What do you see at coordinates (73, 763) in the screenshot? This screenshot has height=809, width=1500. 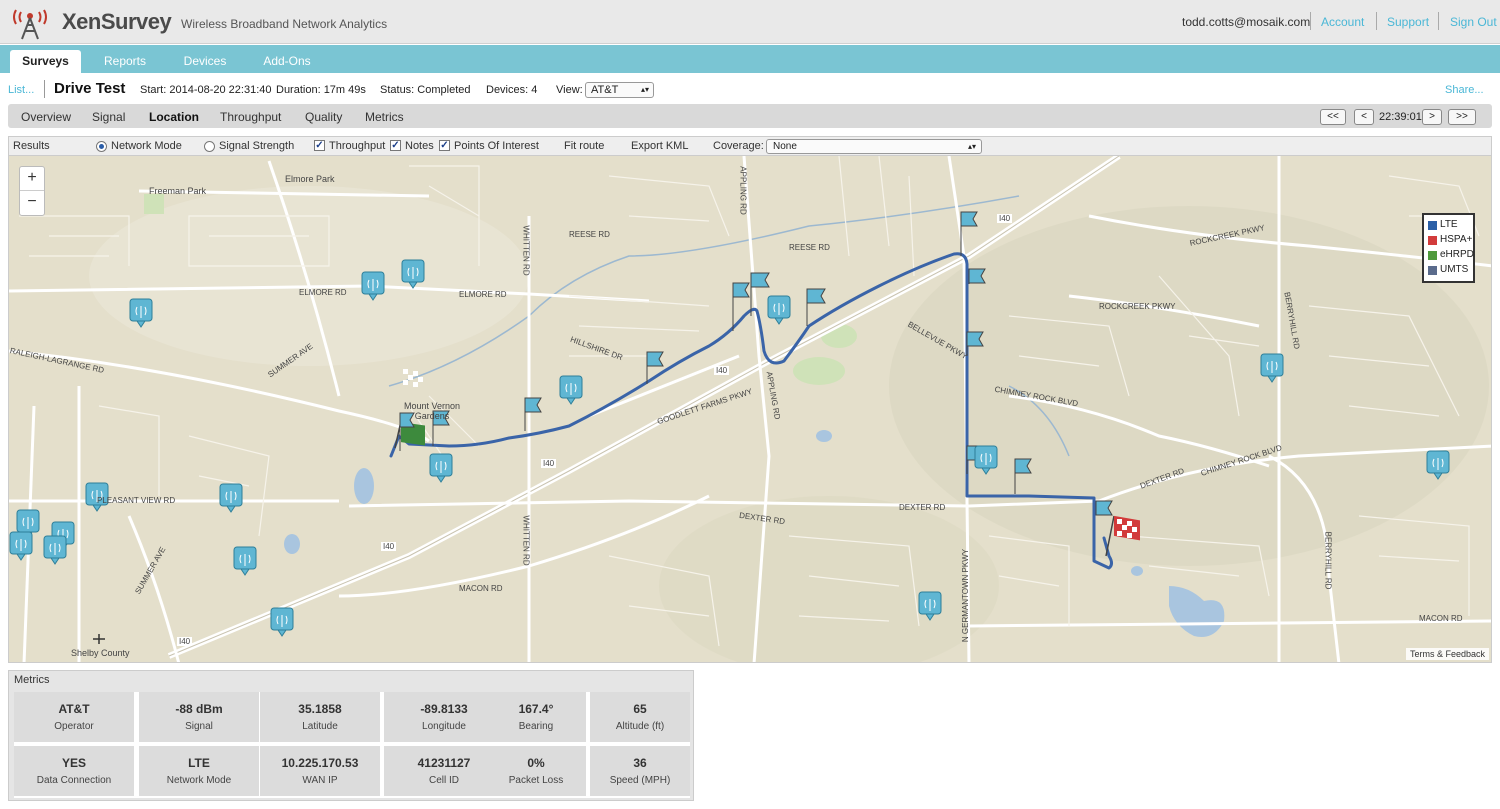 I see `metric-value: YES` at bounding box center [73, 763].